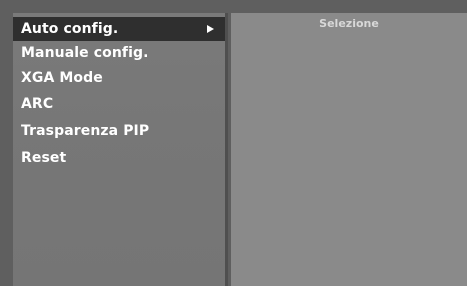  What do you see at coordinates (349, 23) in the screenshot?
I see `submenu-title: Selezione` at bounding box center [349, 23].